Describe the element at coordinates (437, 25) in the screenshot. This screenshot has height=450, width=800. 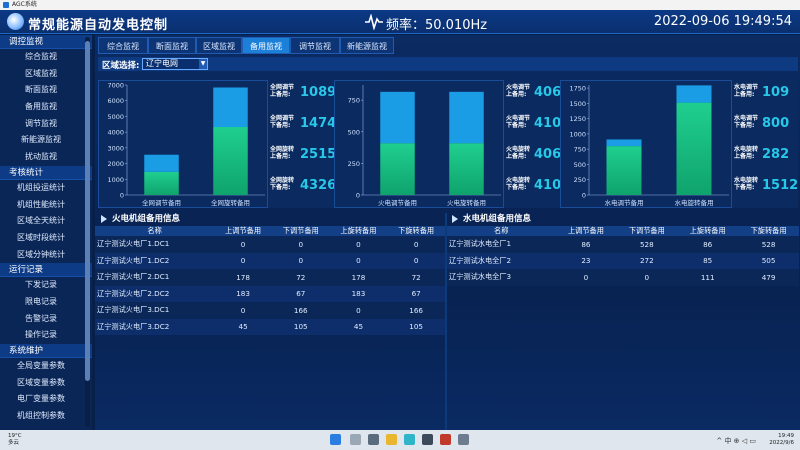
I see `frequency-readout: 频率：50.010Hz` at that location.